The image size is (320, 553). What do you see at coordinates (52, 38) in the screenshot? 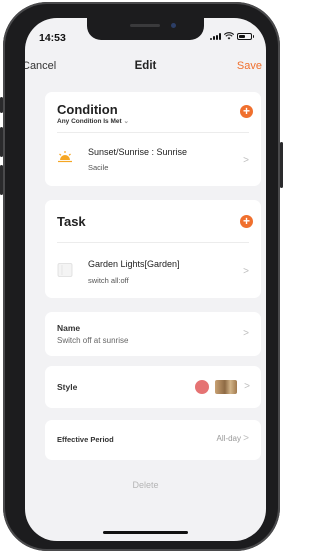
I see `status-time: 14:53` at bounding box center [52, 38].